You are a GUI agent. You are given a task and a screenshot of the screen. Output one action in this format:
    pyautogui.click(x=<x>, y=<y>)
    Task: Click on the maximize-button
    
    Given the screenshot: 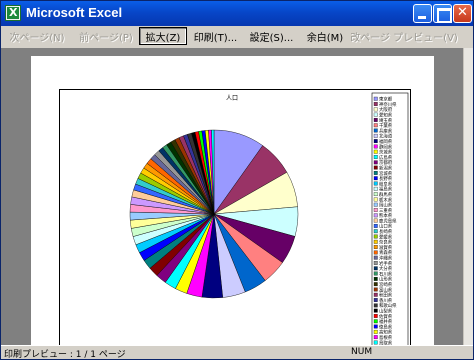 What is the action you would take?
    pyautogui.click(x=442, y=13)
    